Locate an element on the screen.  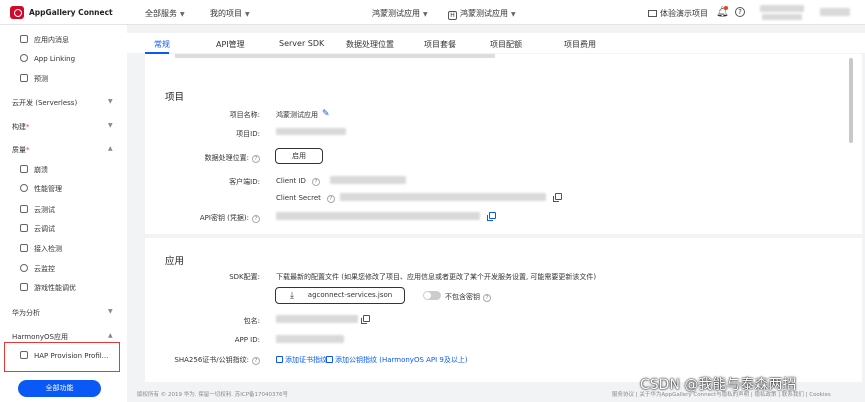
no-key-label: 不包含密钥? is located at coordinates (468, 297).